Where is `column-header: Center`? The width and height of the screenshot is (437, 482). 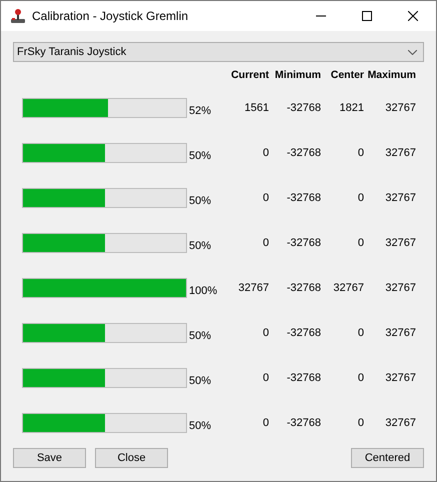 column-header: Center is located at coordinates (347, 75).